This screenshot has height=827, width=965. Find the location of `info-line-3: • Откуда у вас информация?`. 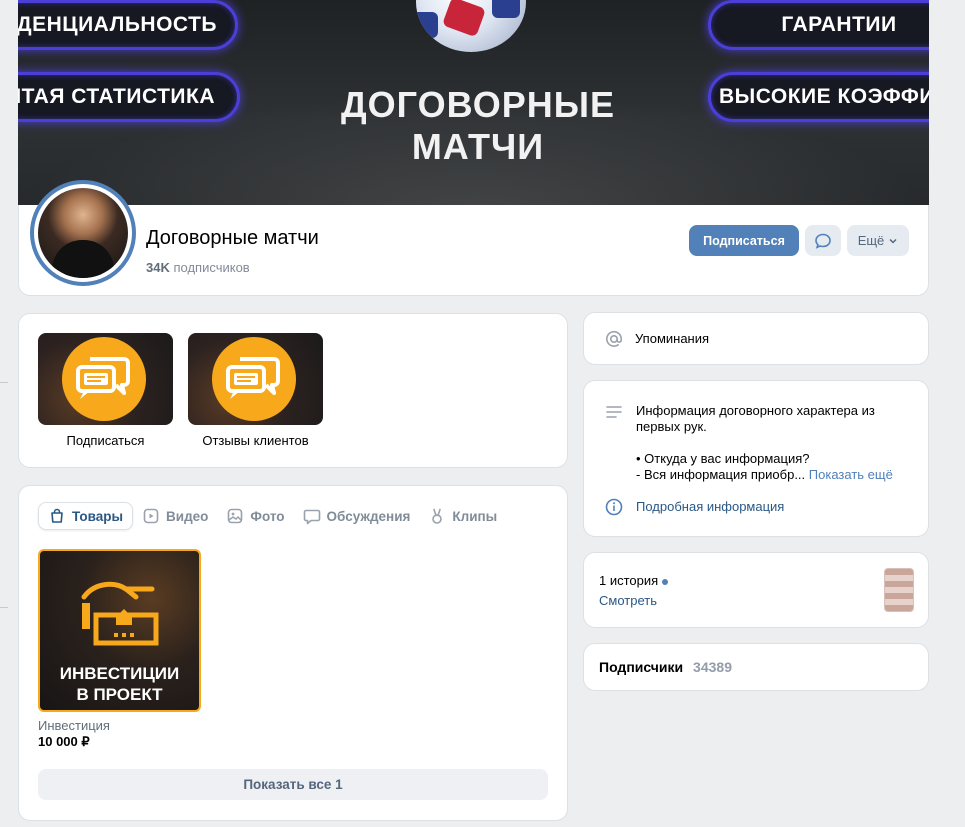

info-line-3: • Откуда у вас информация? is located at coordinates (723, 458).